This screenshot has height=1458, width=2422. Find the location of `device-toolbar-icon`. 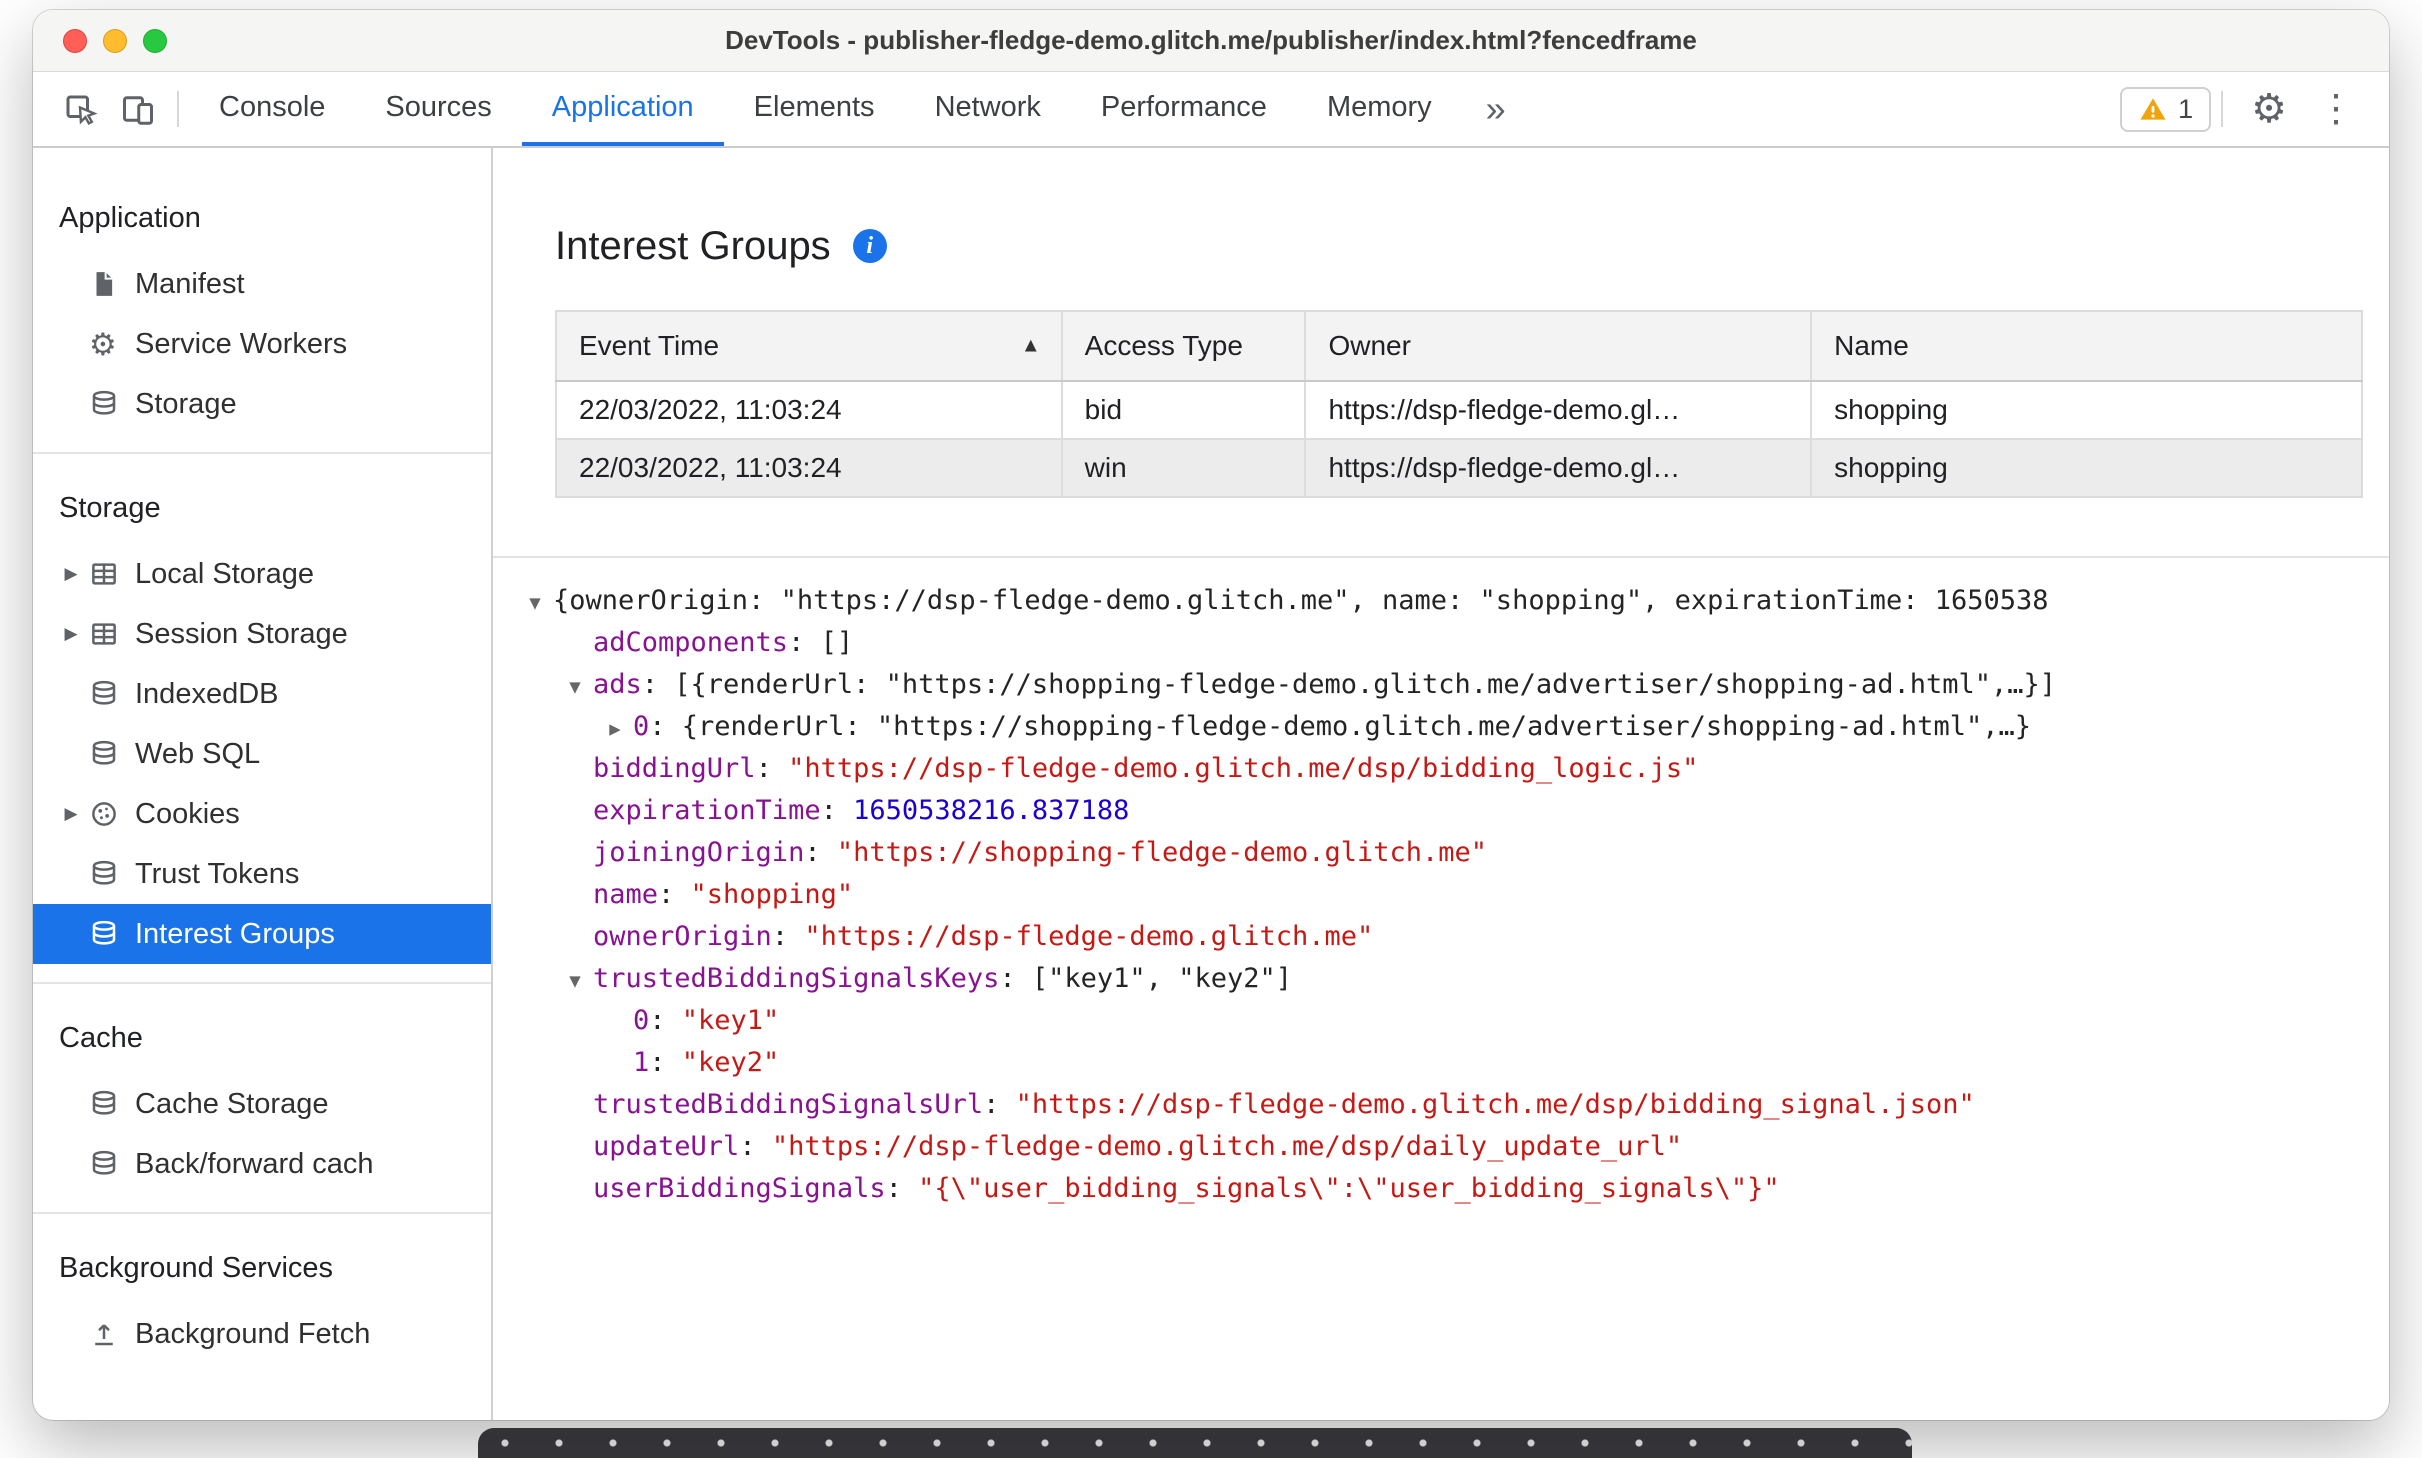

device-toolbar-icon is located at coordinates (138, 109).